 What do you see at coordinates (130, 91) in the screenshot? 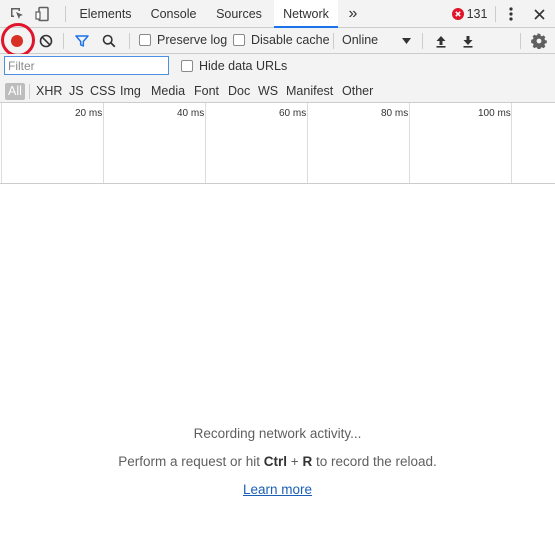
I see `type-filter-img: Img` at bounding box center [130, 91].